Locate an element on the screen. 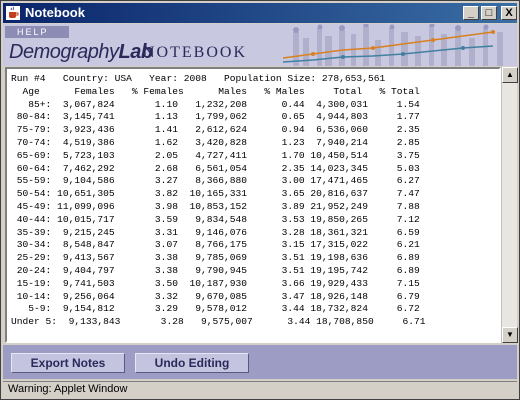  export-notes-button: Export Notes is located at coordinates (68, 363).